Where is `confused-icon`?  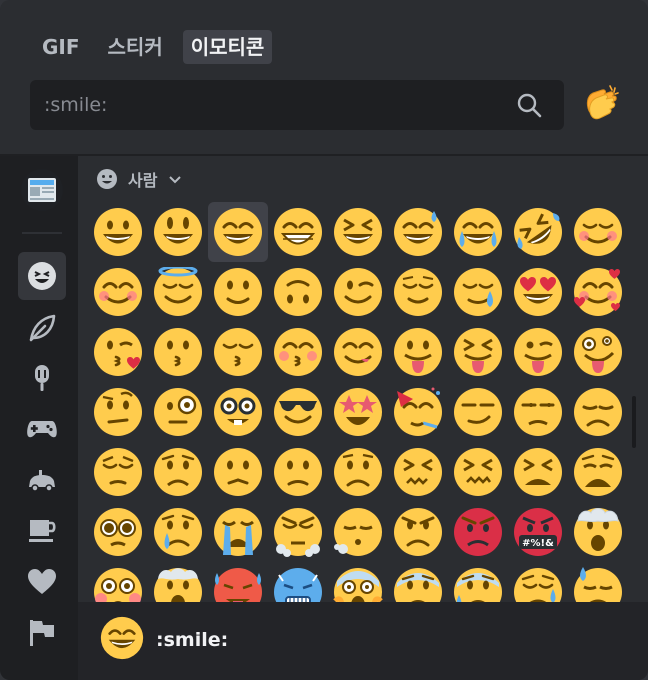 confused-icon is located at coordinates (238, 472).